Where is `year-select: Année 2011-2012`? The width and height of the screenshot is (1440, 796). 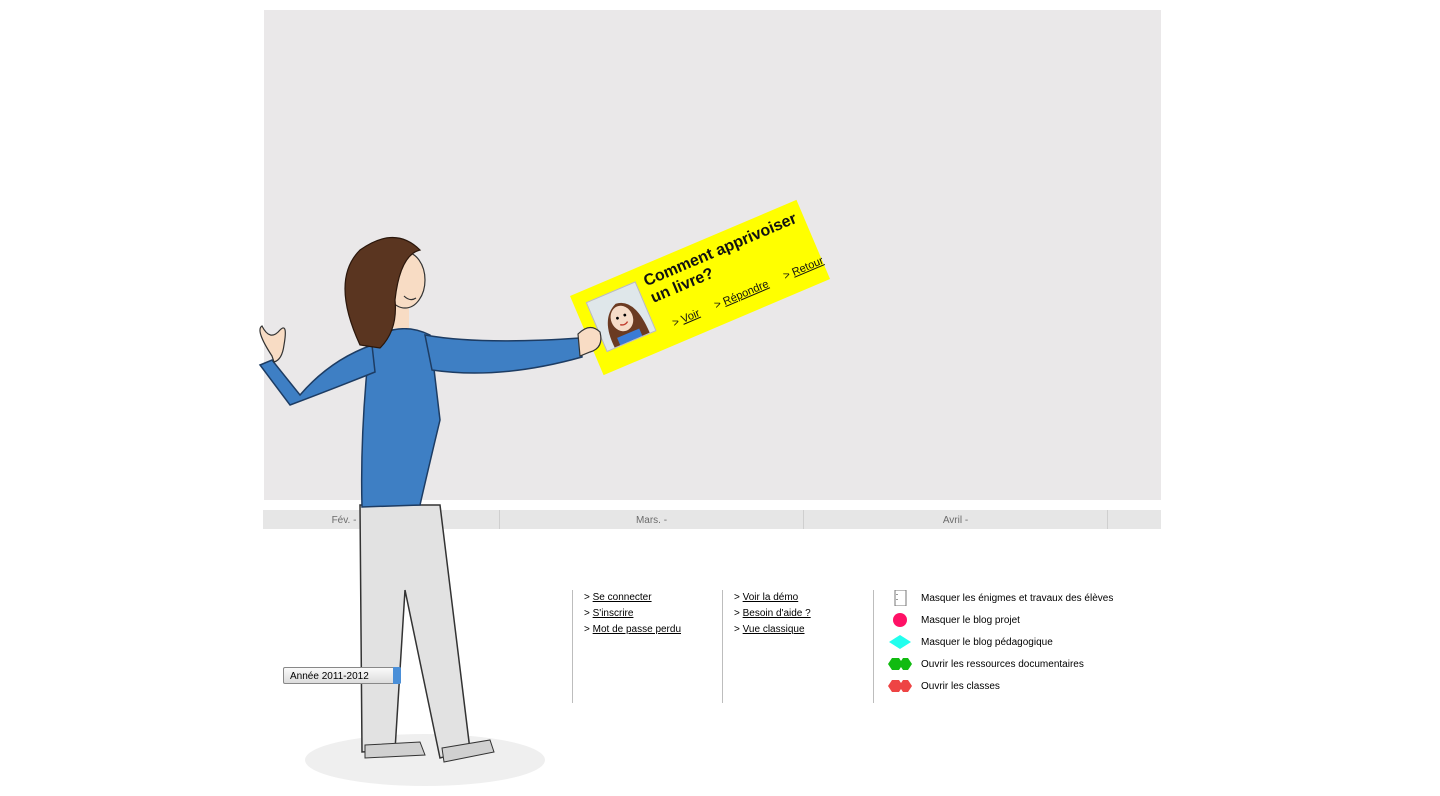
year-select: Année 2011-2012 is located at coordinates (342, 675).